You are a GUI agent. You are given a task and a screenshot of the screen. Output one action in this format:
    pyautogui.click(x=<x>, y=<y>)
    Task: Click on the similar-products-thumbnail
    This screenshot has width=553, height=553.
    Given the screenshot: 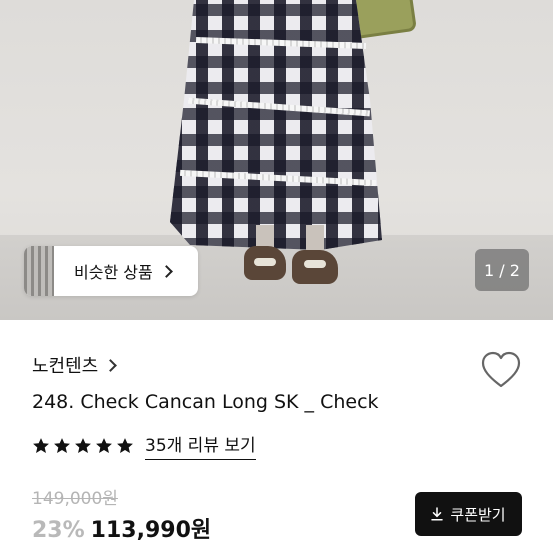 What is the action you would take?
    pyautogui.click(x=39, y=271)
    